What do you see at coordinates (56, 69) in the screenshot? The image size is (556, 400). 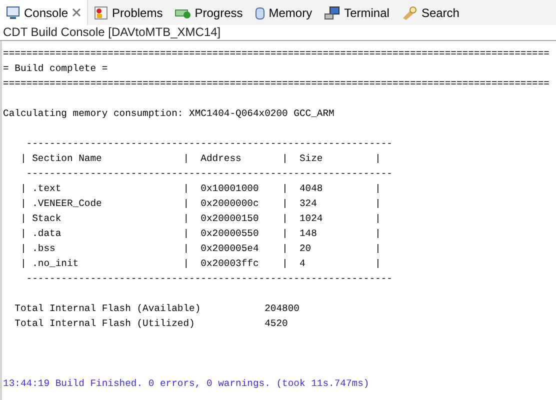 I see `console-line: = Build complete =` at bounding box center [56, 69].